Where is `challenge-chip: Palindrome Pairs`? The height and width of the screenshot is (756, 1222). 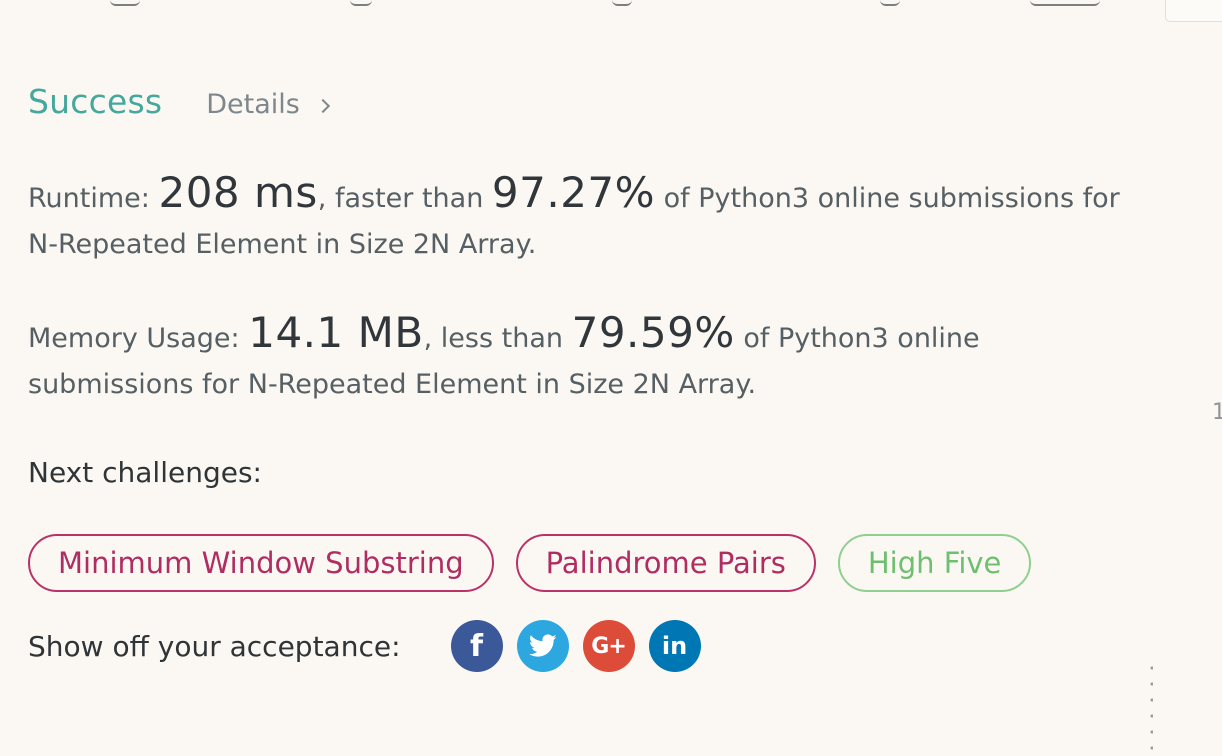 challenge-chip: Palindrome Pairs is located at coordinates (665, 563).